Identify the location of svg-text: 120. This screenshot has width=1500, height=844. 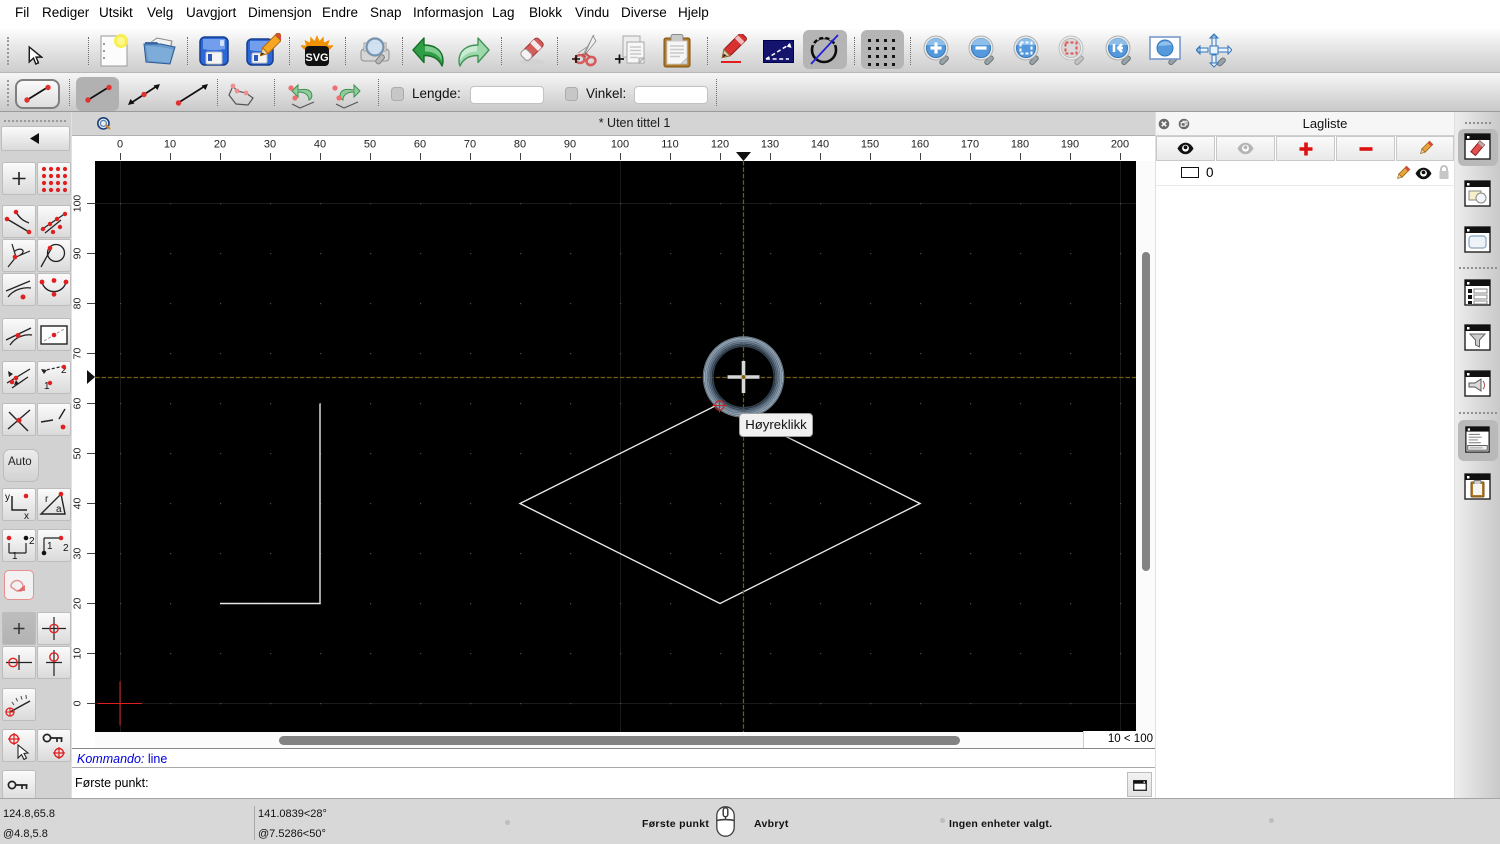
(720, 145).